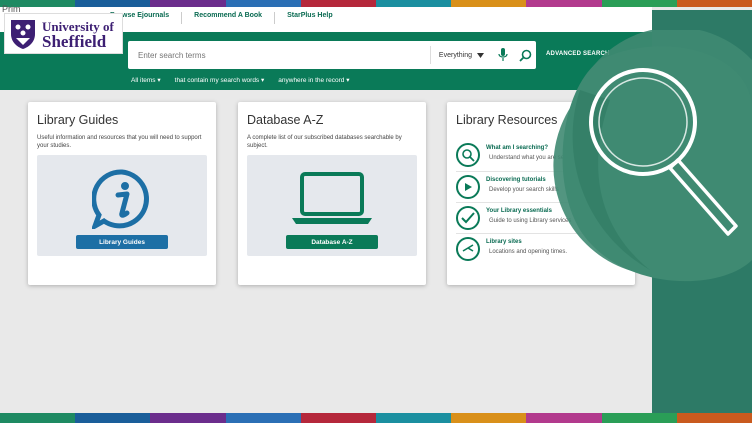 The width and height of the screenshot is (752, 423). I want to click on filter-item-type-label: All items, so click(143, 80).